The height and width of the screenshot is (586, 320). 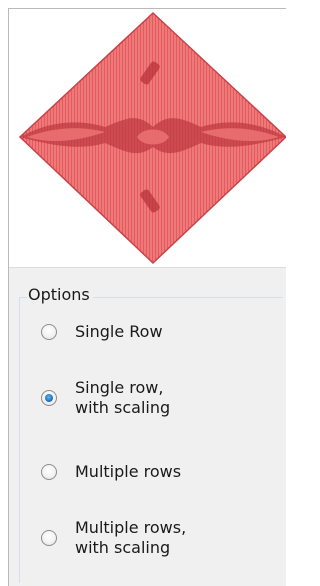 I want to click on radio-label: Single Row, so click(x=119, y=331).